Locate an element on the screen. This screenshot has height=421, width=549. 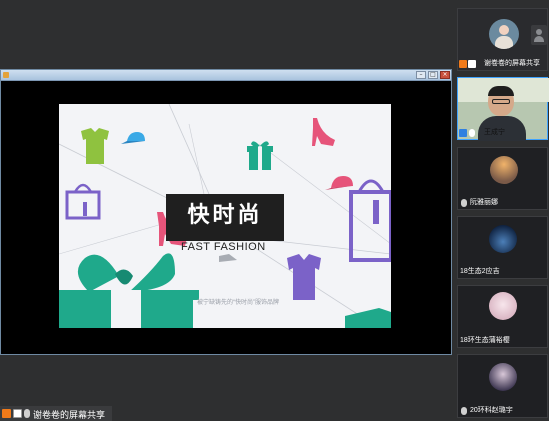
slide-title-box: 快时尚 is located at coordinates (225, 217).